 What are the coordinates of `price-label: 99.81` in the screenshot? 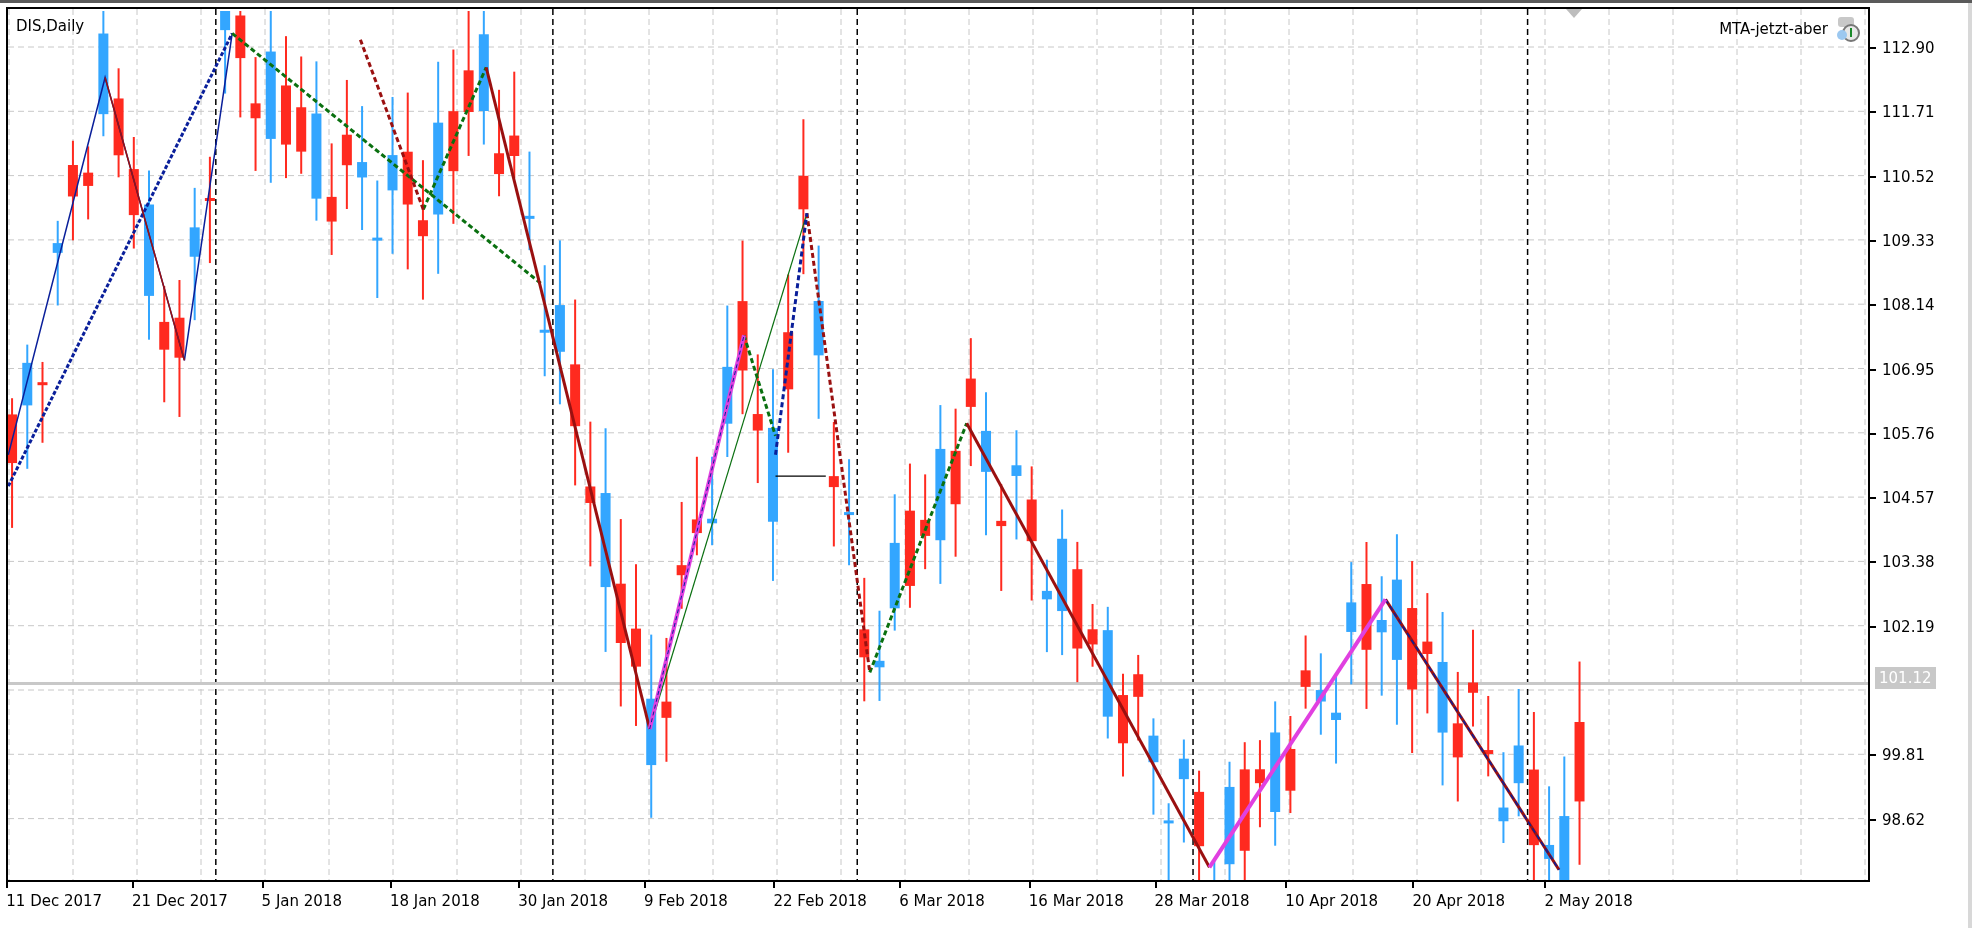 It's located at (1903, 755).